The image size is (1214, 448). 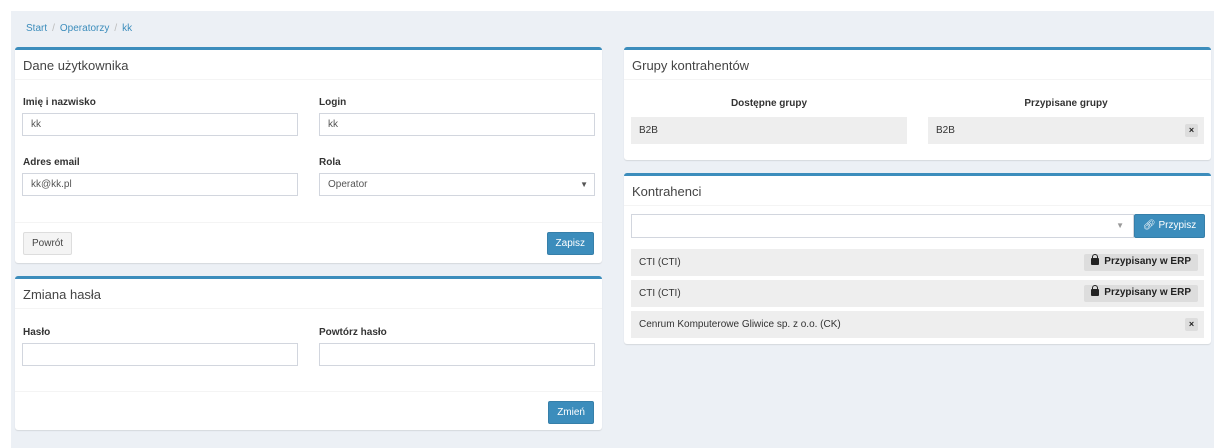 I want to click on assigned-group-item: B2B ×, so click(x=1066, y=130).